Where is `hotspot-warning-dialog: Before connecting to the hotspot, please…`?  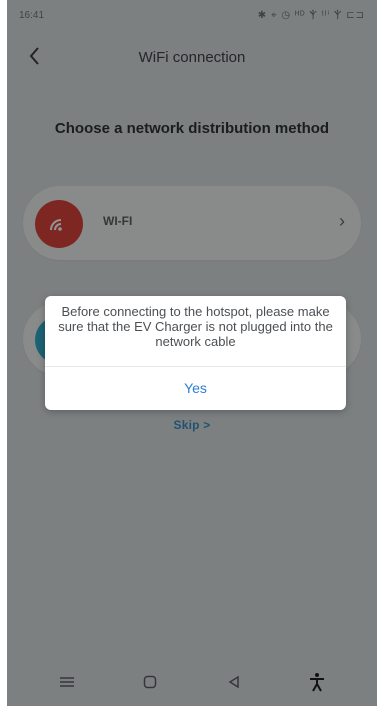 hotspot-warning-dialog: Before connecting to the hotspot, please… is located at coordinates (195, 353).